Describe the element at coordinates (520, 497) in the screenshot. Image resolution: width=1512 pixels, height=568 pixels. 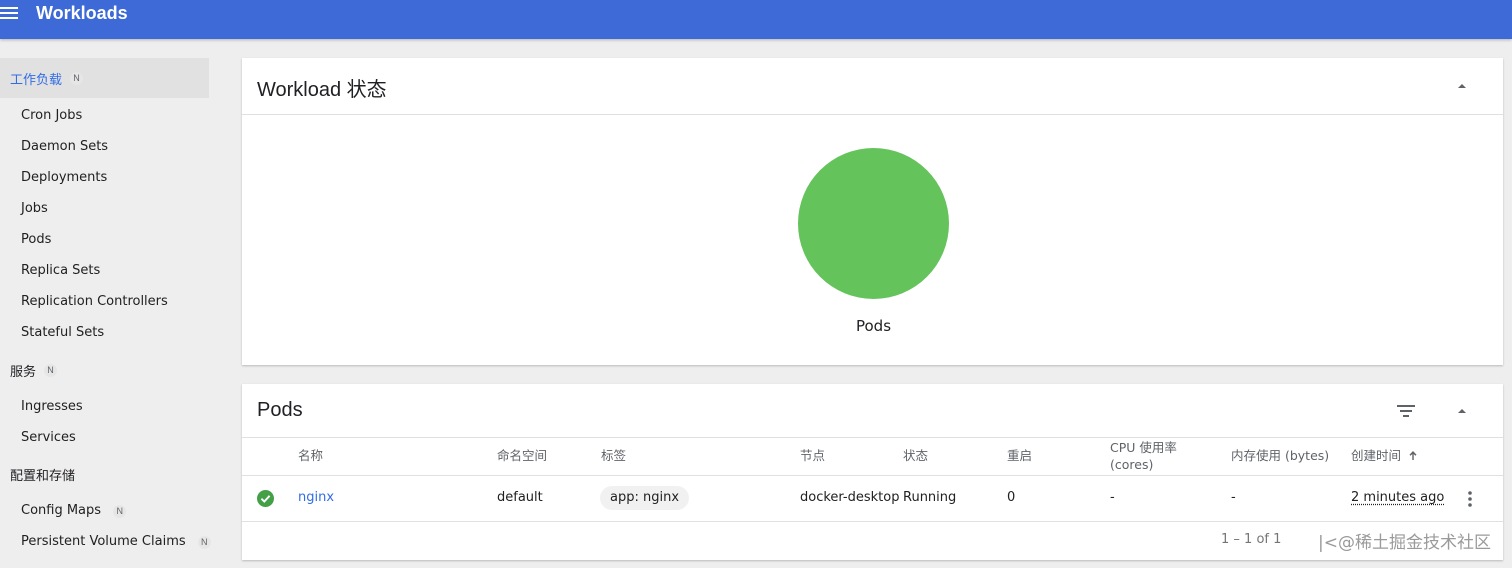
I see `pod-namespace: default` at that location.